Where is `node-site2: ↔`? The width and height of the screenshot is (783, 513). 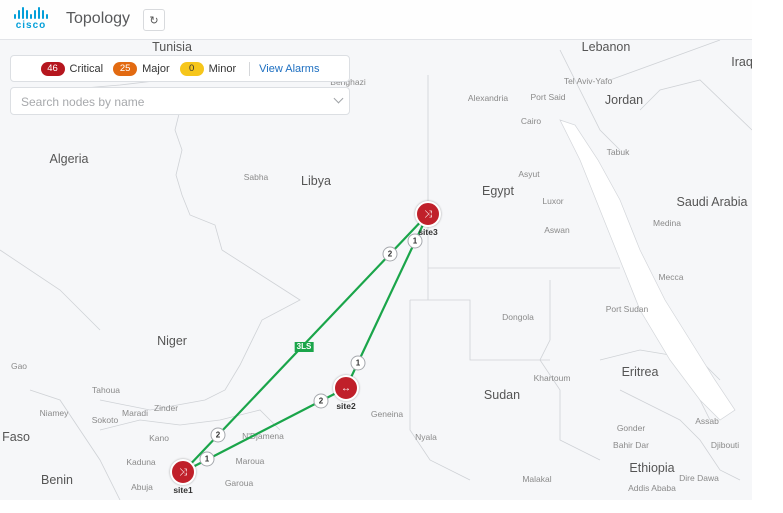 node-site2: ↔ is located at coordinates (346, 388).